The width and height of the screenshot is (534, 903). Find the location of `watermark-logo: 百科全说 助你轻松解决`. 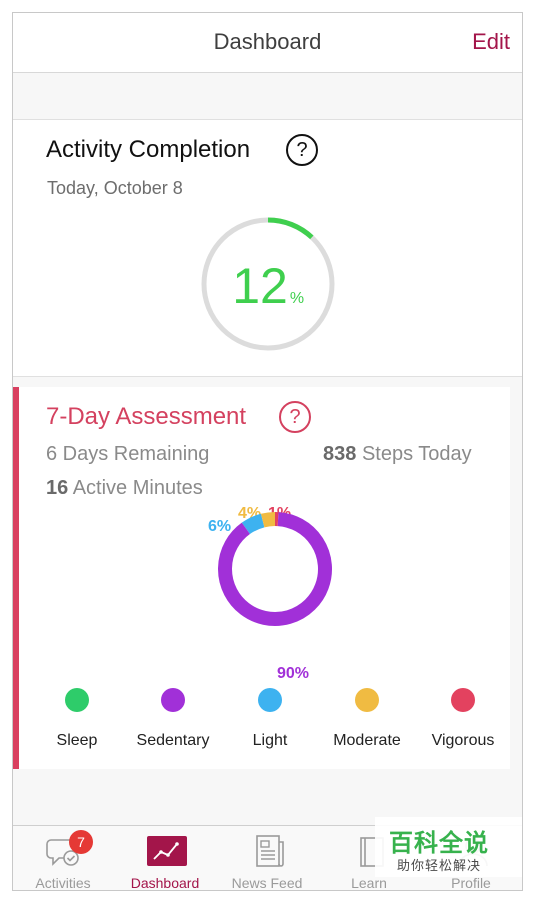

watermark-logo: 百科全说 助你轻松解决 is located at coordinates (448, 847).